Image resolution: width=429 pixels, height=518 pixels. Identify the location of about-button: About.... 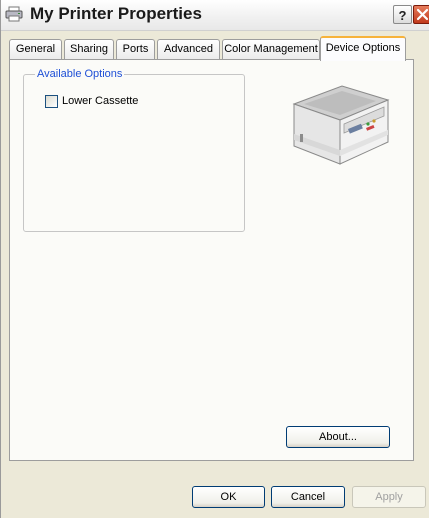
(338, 437).